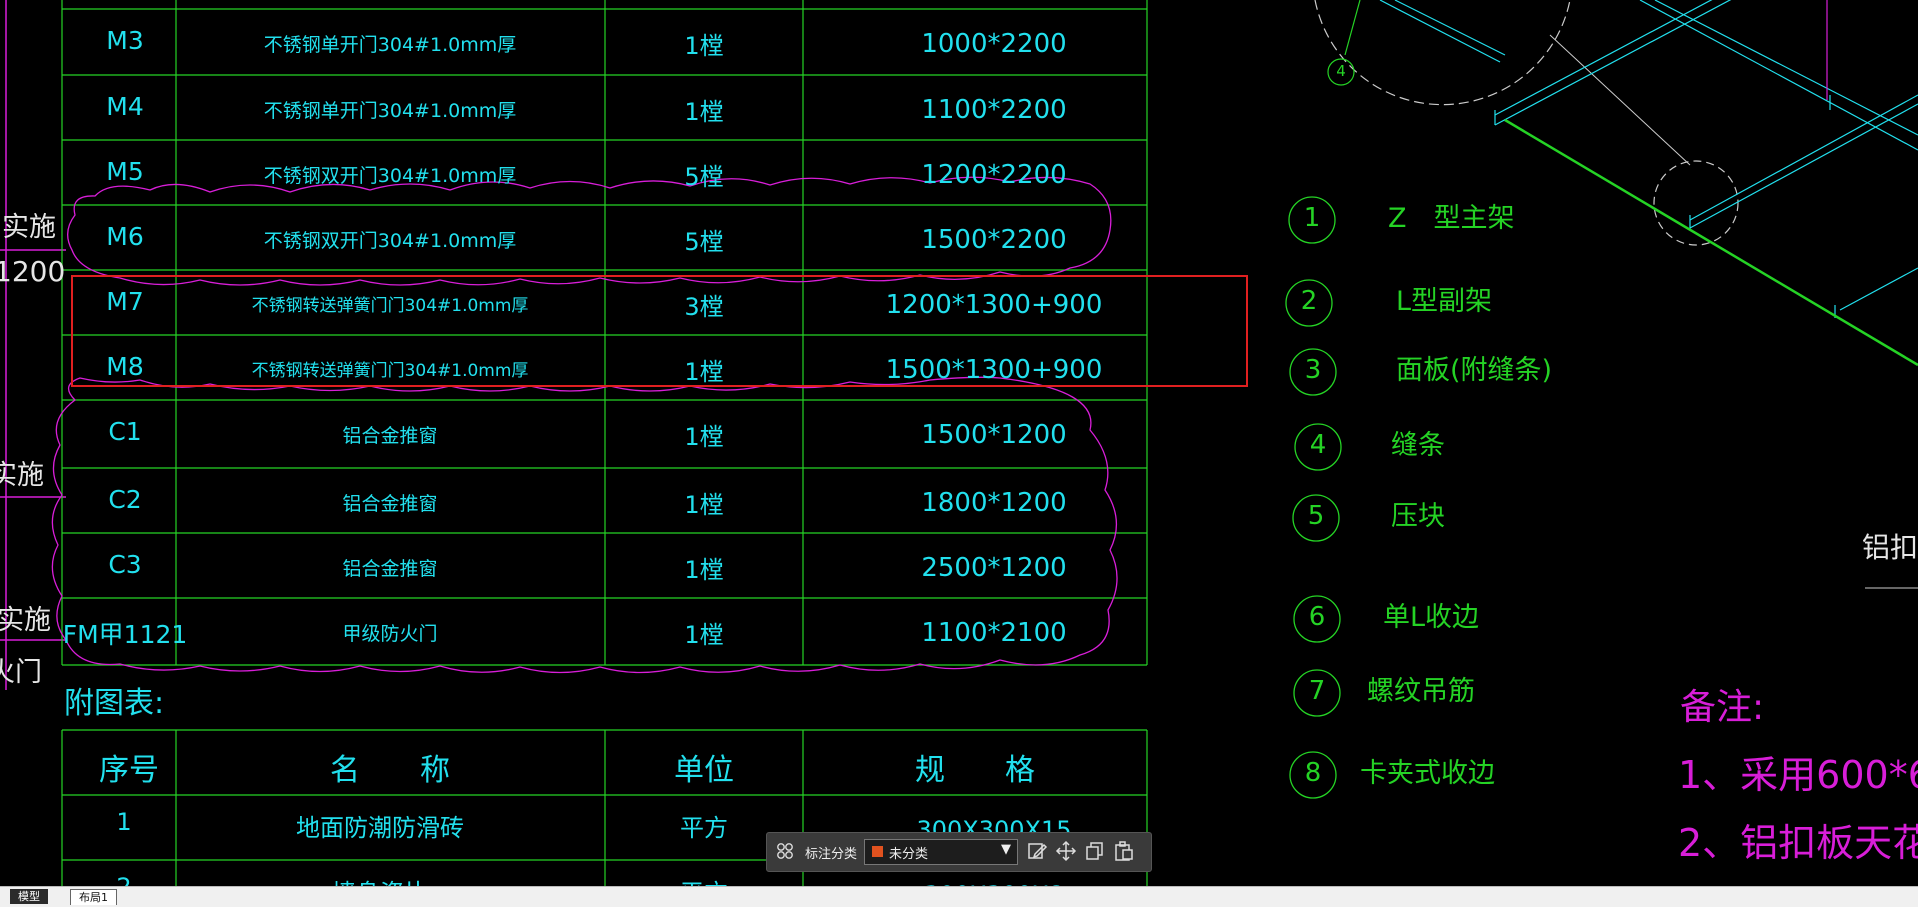 The height and width of the screenshot is (907, 1918). Describe the element at coordinates (125, 564) in the screenshot. I see `door-code: C3` at that location.